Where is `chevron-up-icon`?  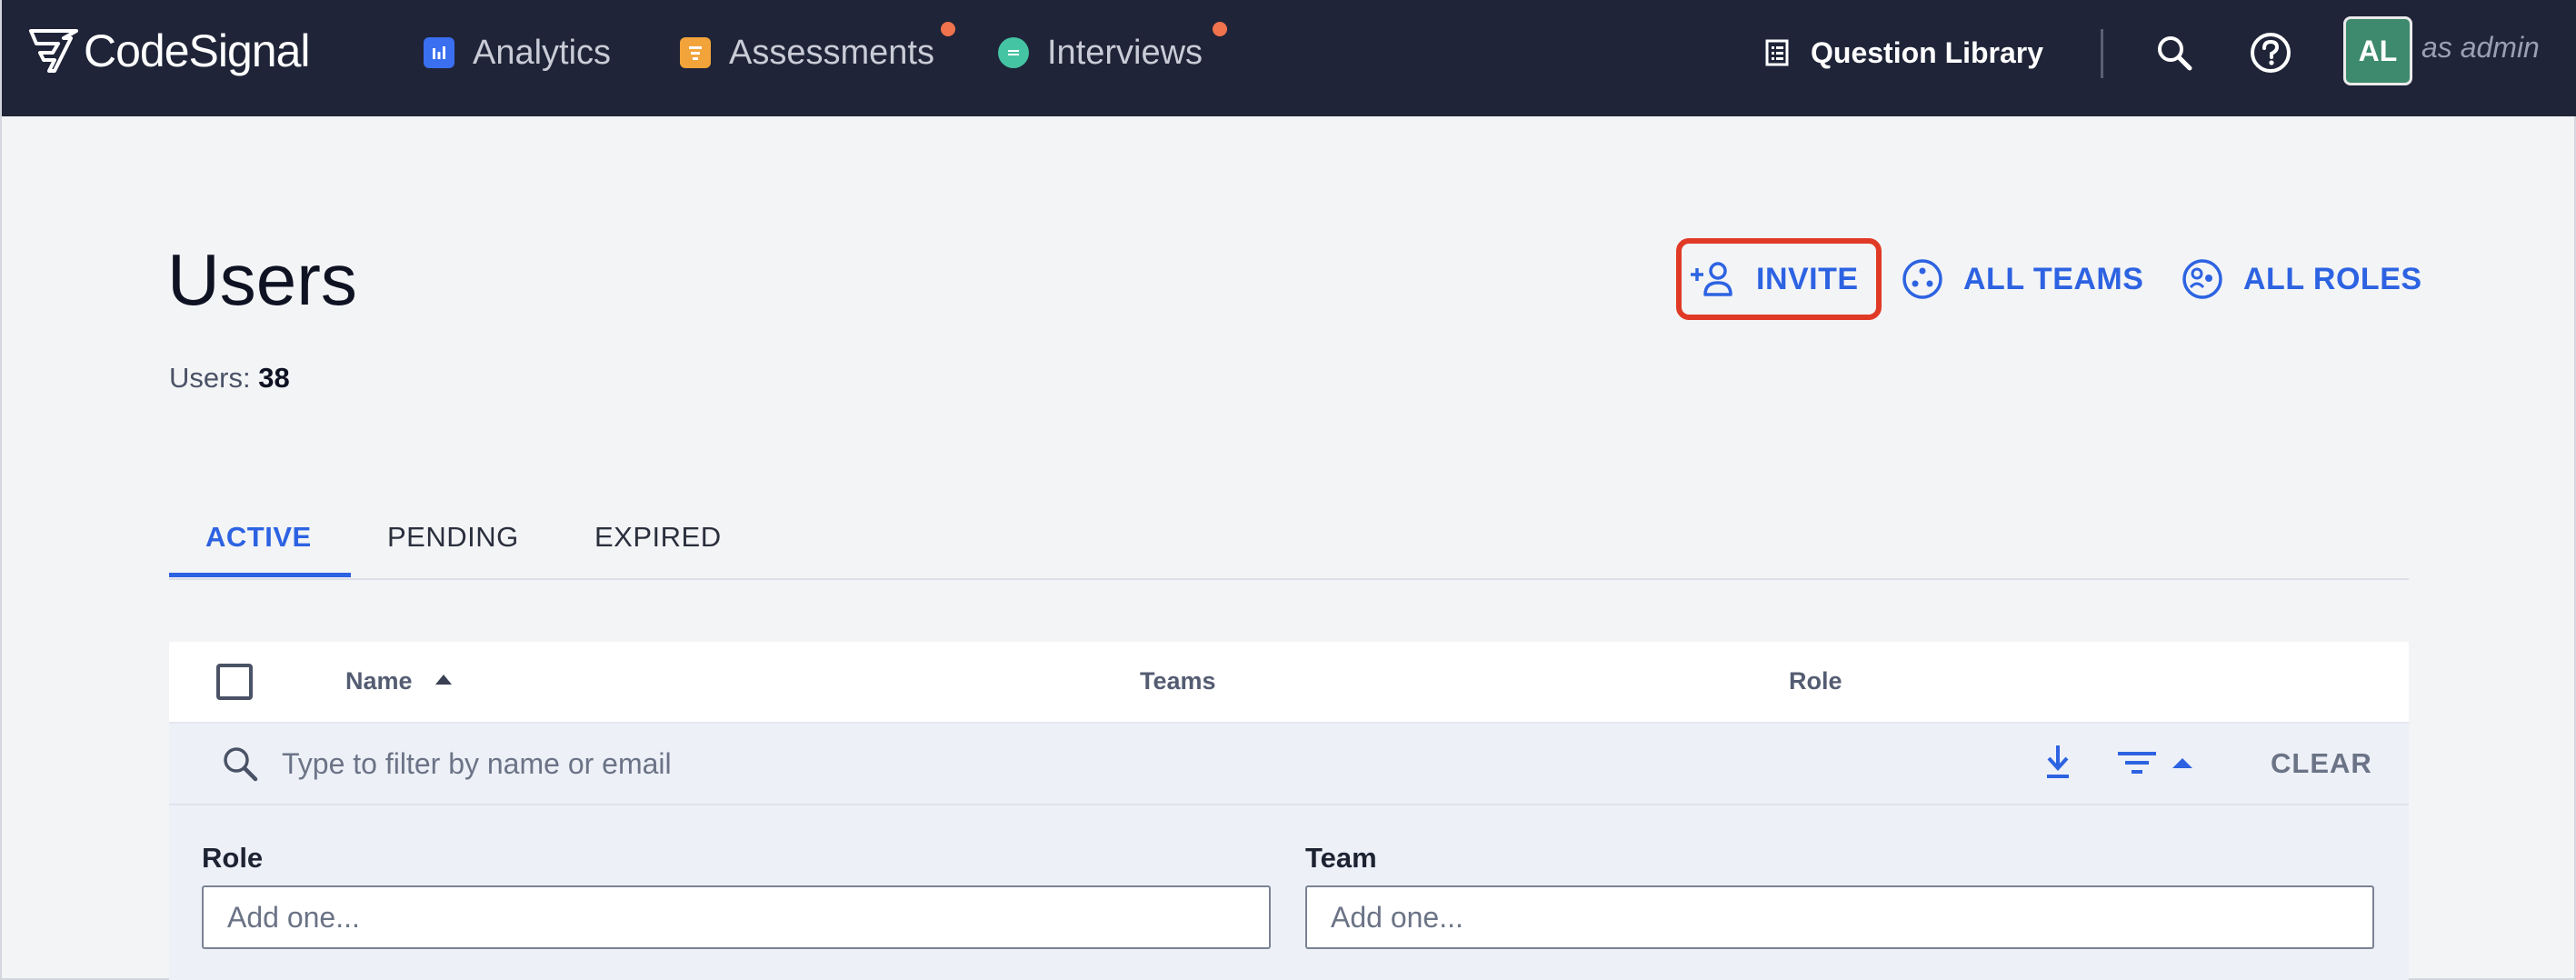 chevron-up-icon is located at coordinates (2182, 763).